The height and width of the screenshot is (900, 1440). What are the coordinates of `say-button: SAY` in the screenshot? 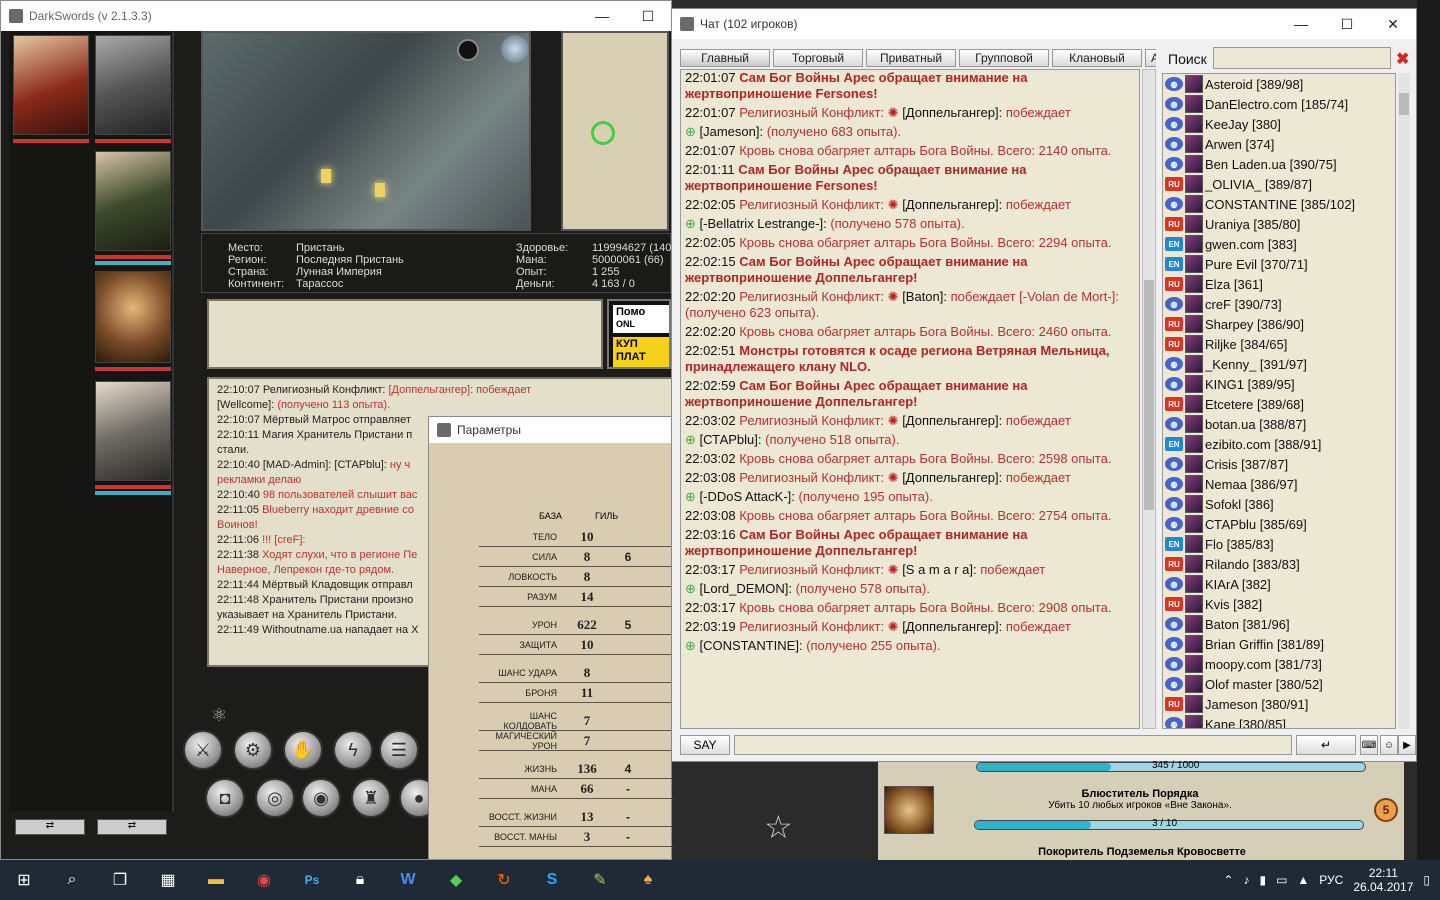 It's located at (705, 745).